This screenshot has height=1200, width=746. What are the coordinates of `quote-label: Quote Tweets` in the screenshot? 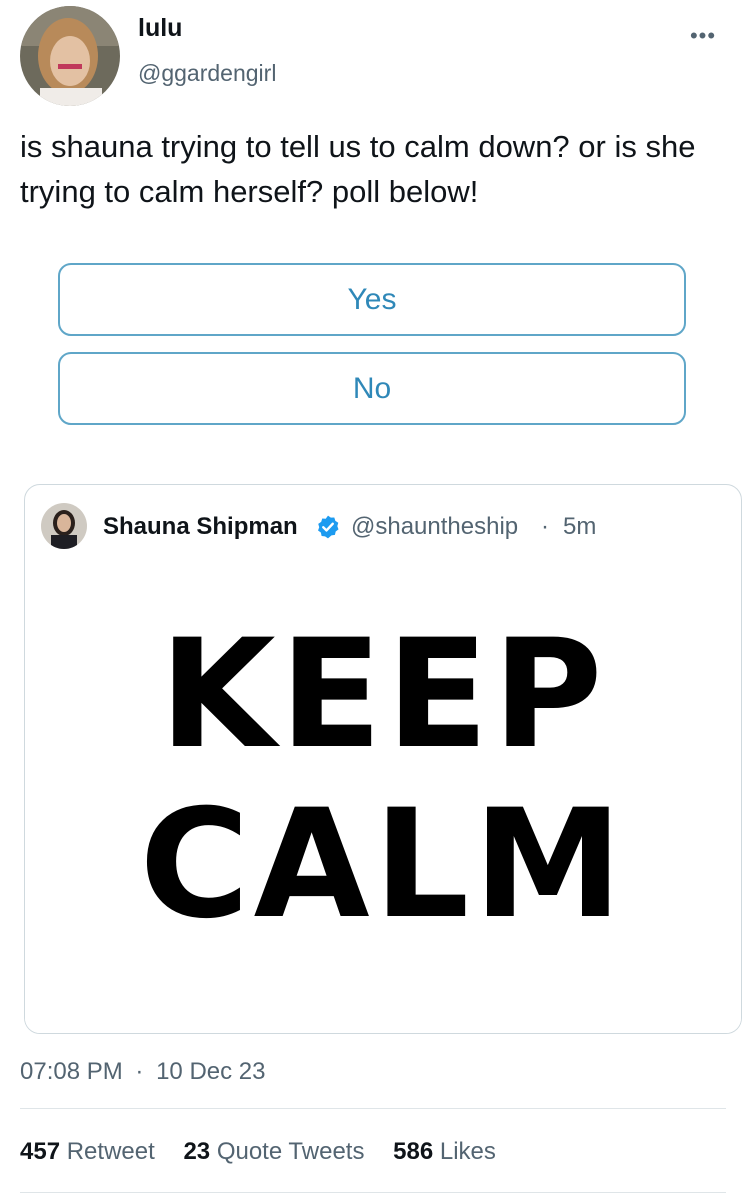 It's located at (290, 1151).